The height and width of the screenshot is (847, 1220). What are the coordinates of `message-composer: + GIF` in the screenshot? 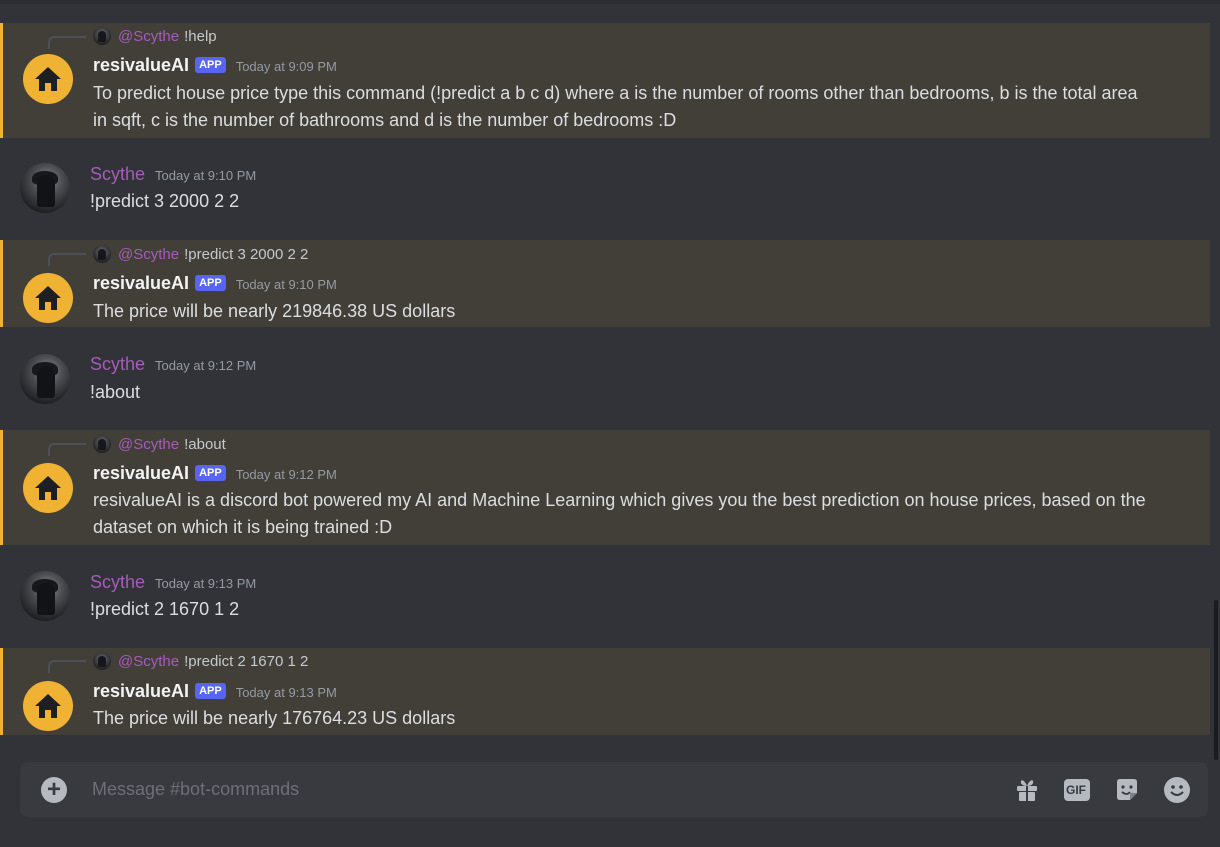 It's located at (614, 789).